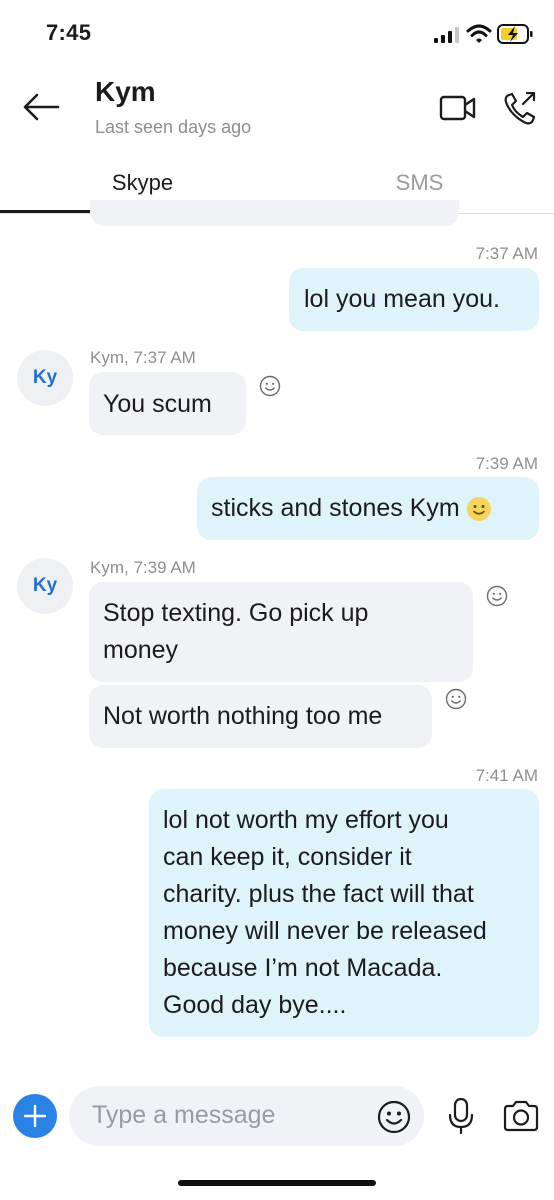 This screenshot has width=554, height=1200. I want to click on message-text: Not worth nothing too me, so click(243, 716).